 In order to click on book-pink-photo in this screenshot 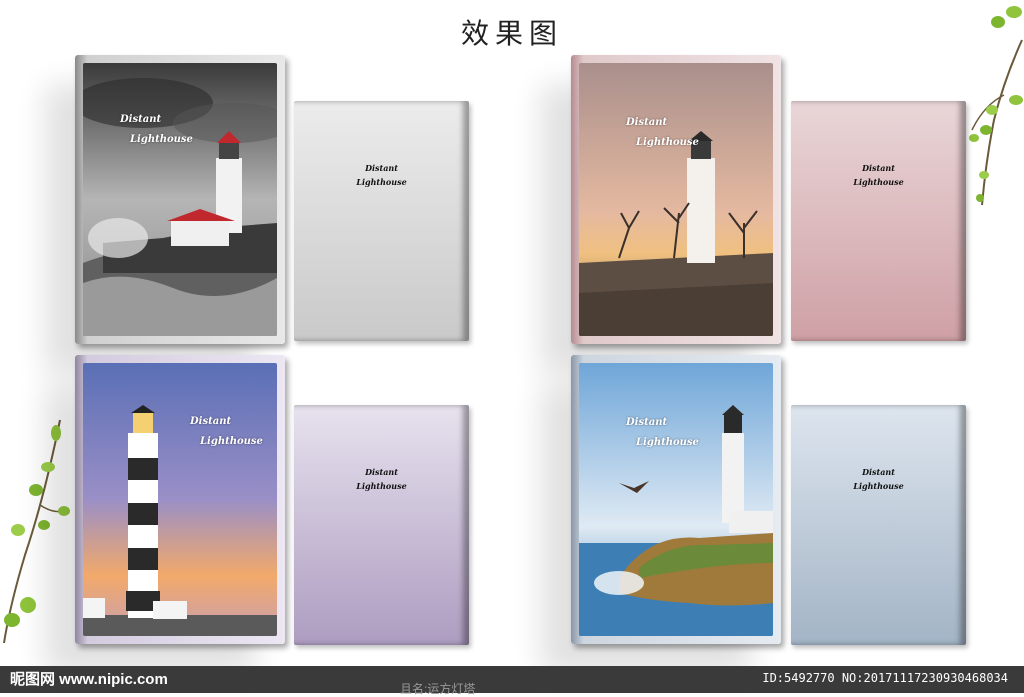, I will do `click(676, 199)`.